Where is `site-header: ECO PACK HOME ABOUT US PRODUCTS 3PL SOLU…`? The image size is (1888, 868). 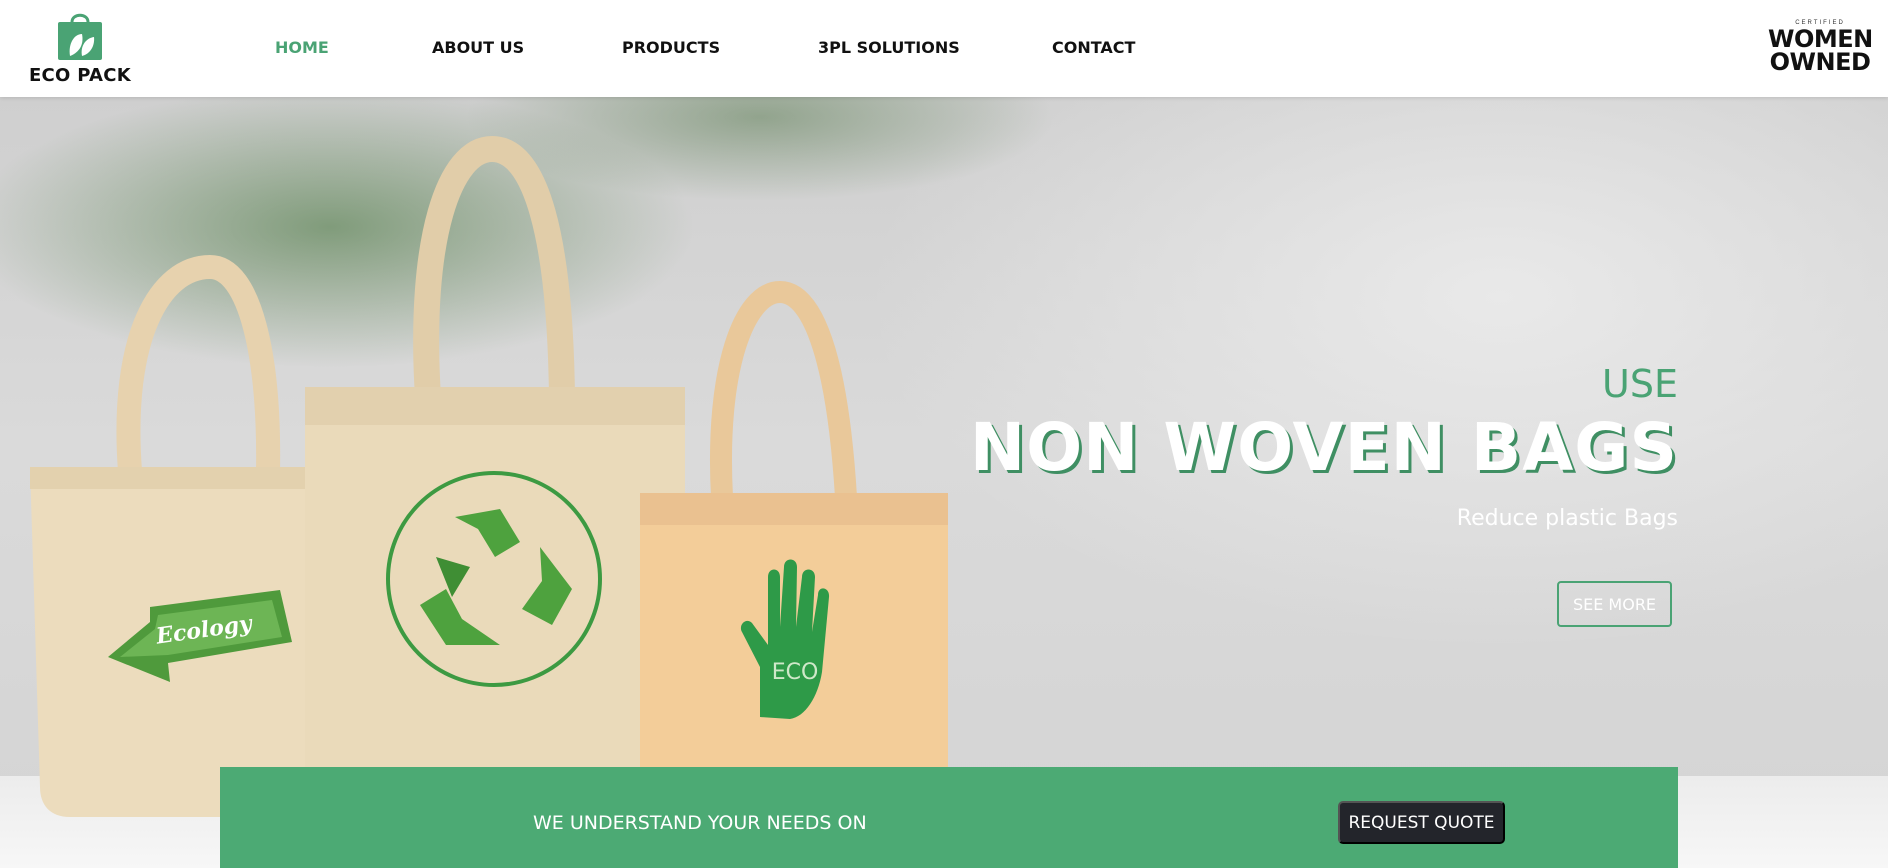
site-header: ECO PACK HOME ABOUT US PRODUCTS 3PL SOLU… is located at coordinates (944, 48).